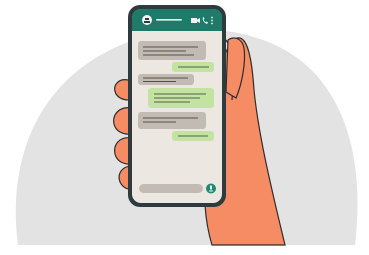 The width and height of the screenshot is (369, 255). Describe the element at coordinates (195, 20) in the screenshot. I see `video-call-icon` at that location.